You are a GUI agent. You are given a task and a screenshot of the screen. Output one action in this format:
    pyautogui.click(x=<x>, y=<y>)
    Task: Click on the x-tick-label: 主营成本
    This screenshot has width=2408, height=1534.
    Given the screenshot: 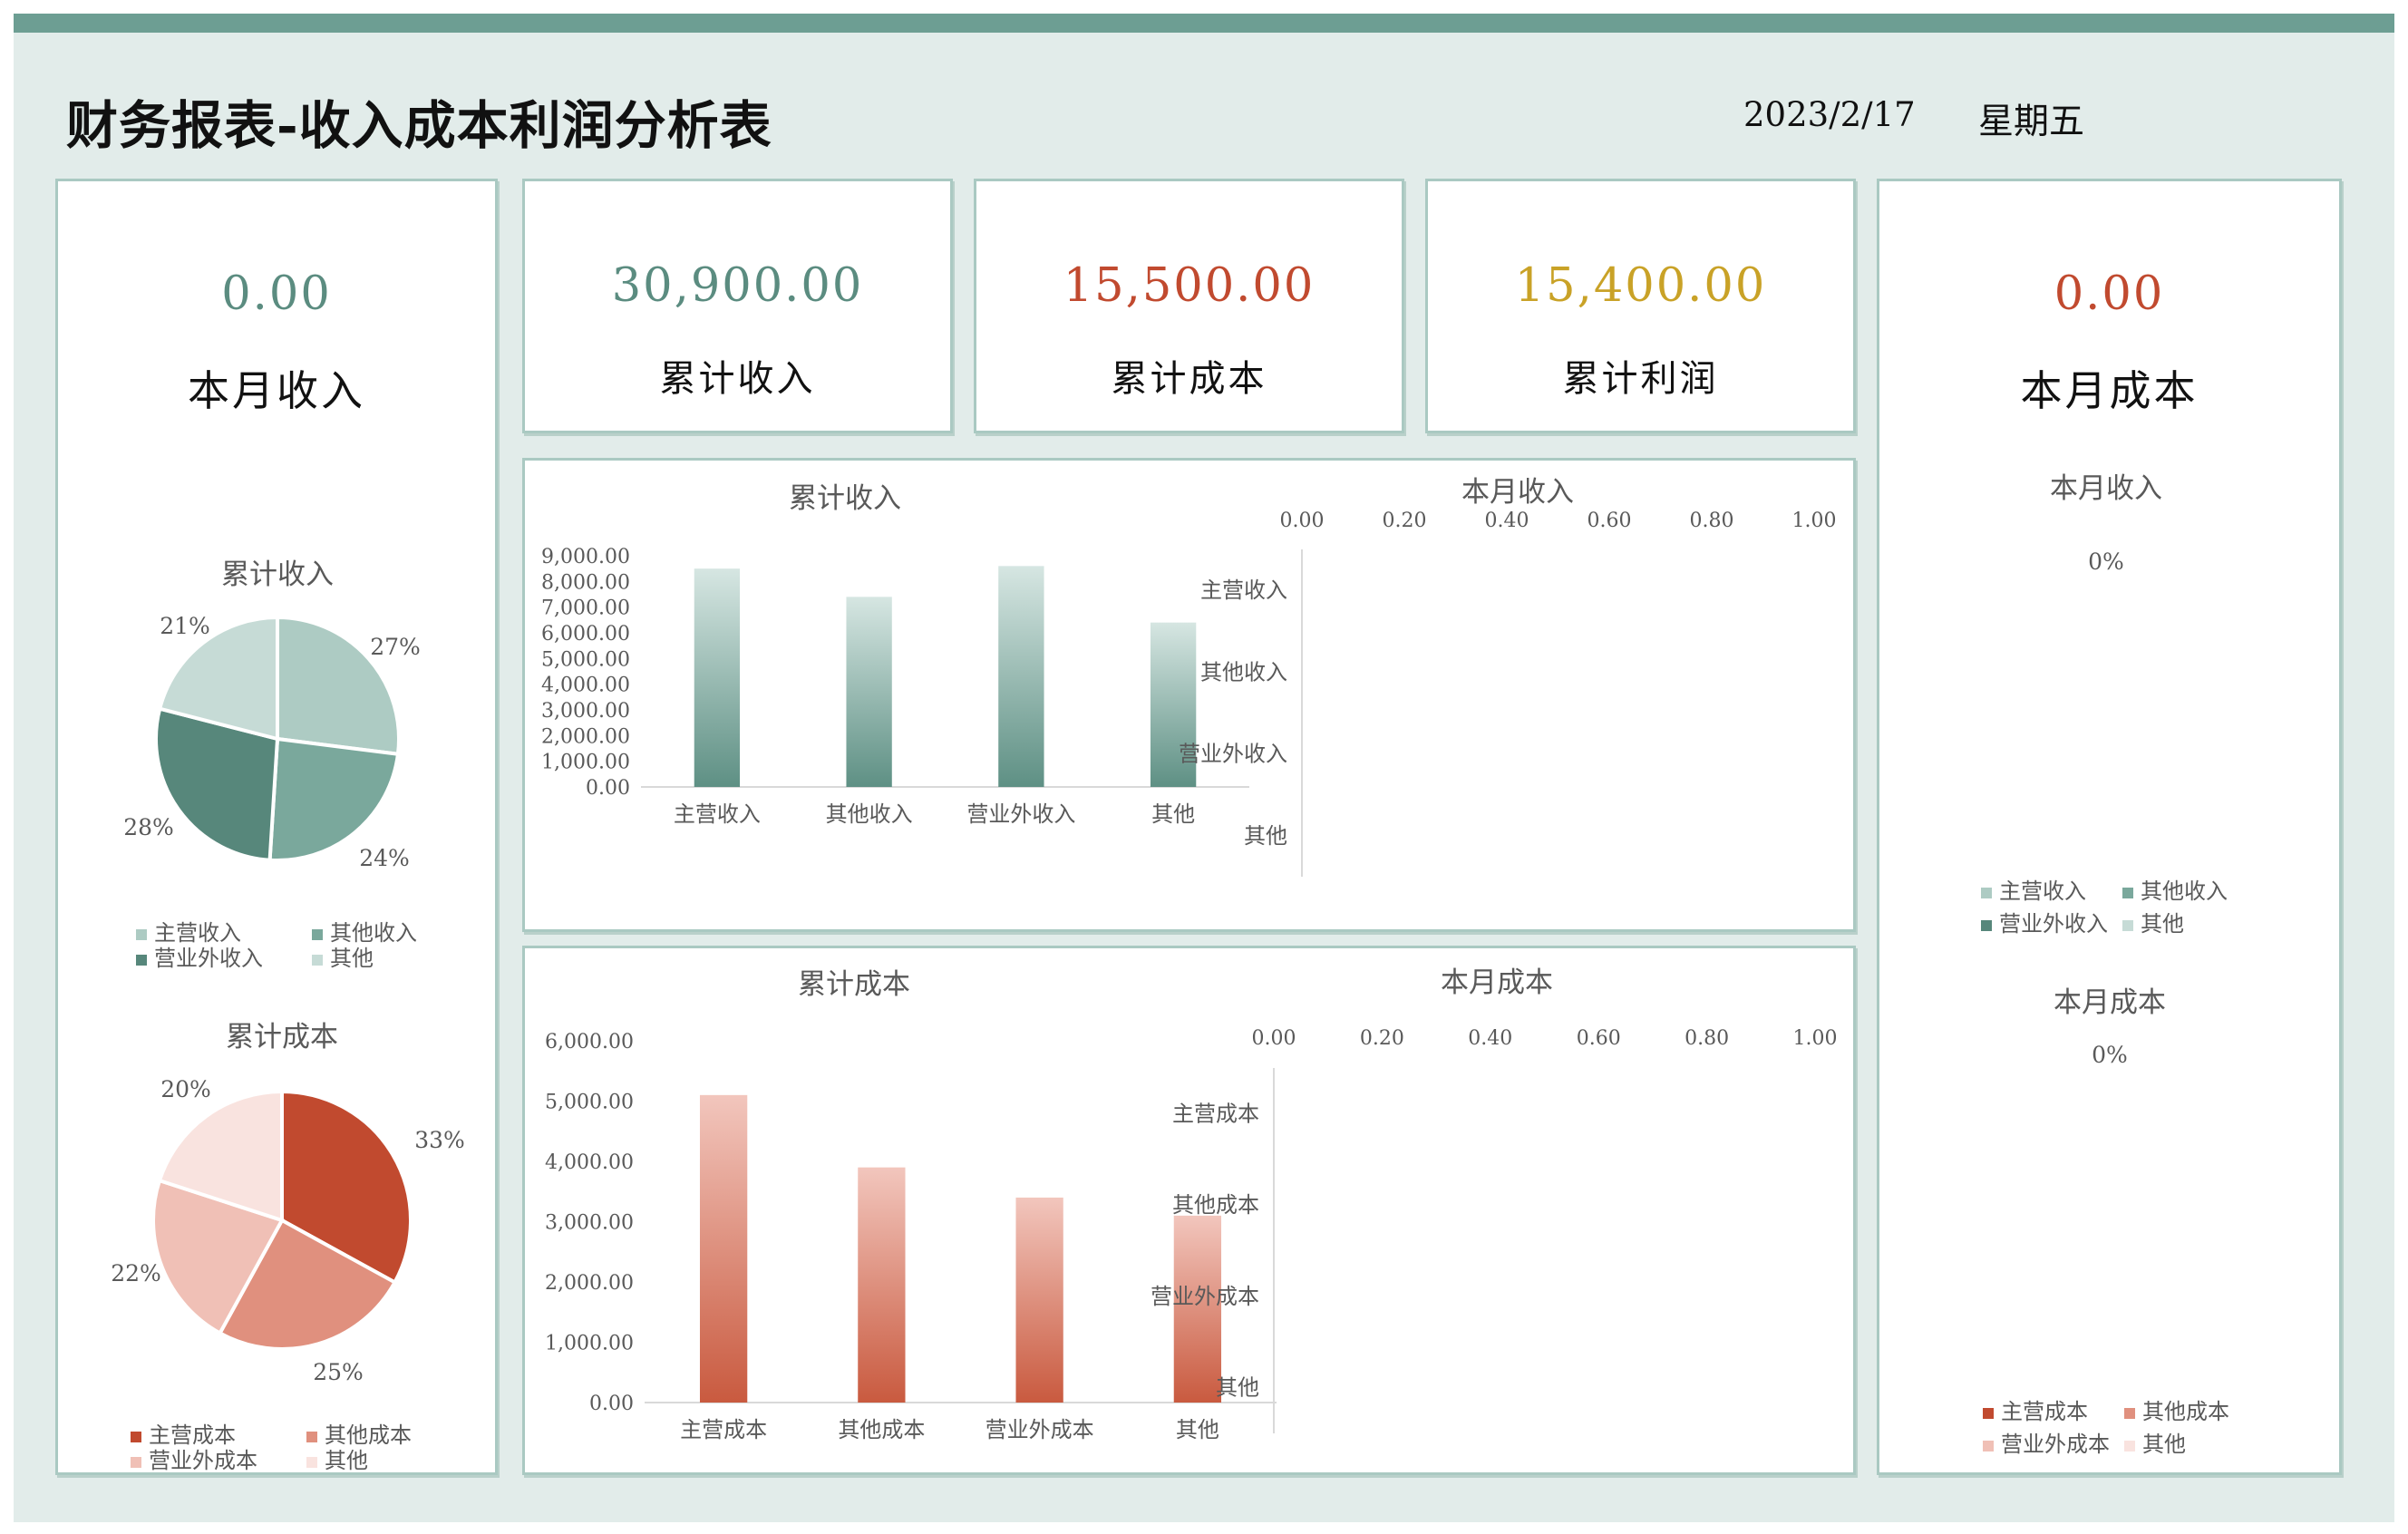 What is the action you would take?
    pyautogui.click(x=723, y=1430)
    